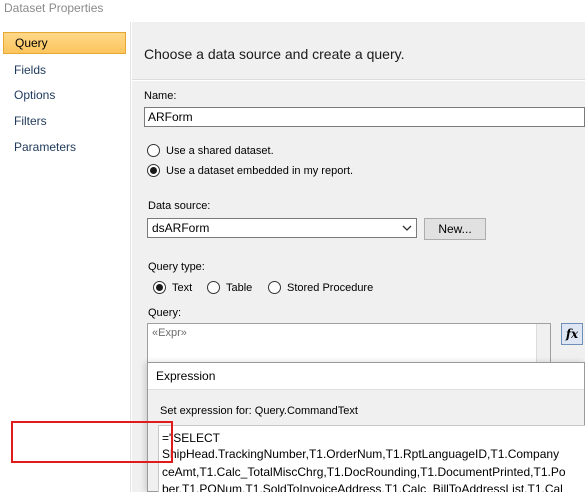 Image resolution: width=585 pixels, height=492 pixels. What do you see at coordinates (259, 411) in the screenshot?
I see `set-expression-label: Set expression for: Query.CommandText` at bounding box center [259, 411].